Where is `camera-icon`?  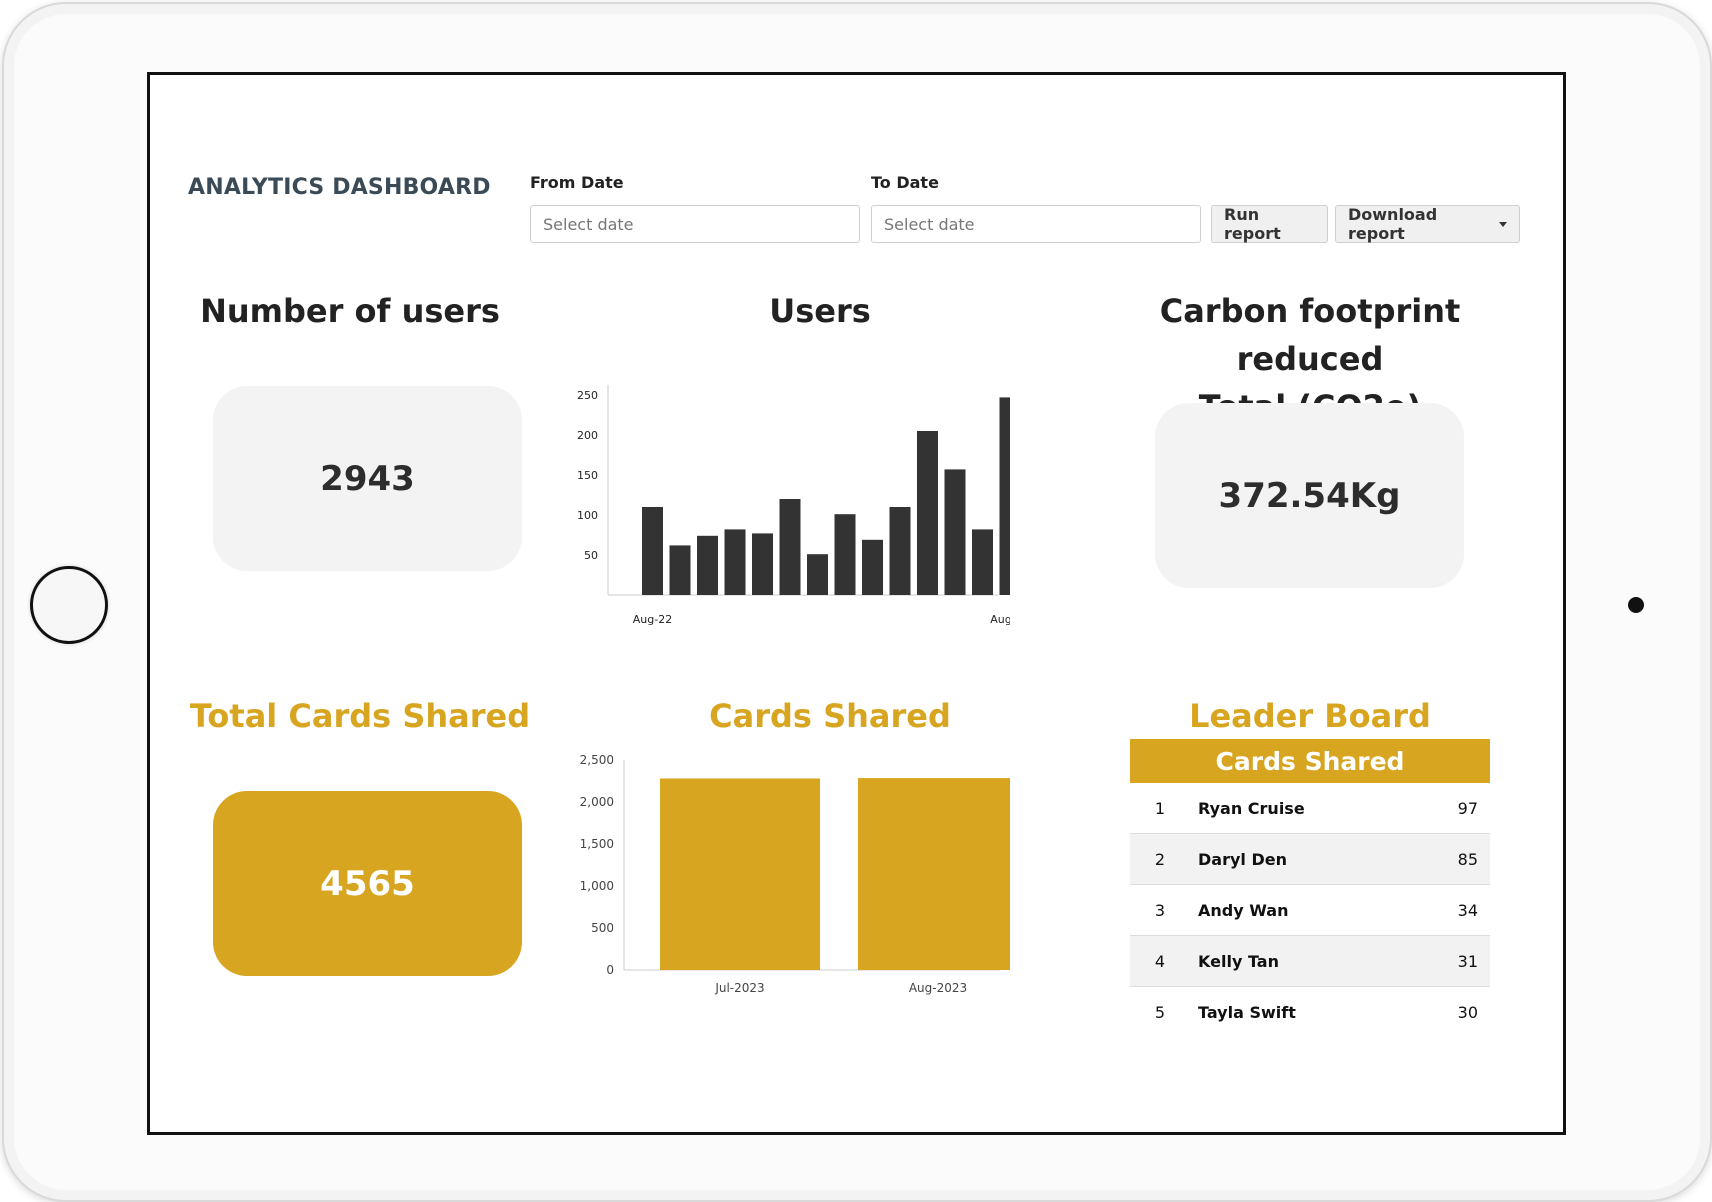
camera-icon is located at coordinates (1636, 605).